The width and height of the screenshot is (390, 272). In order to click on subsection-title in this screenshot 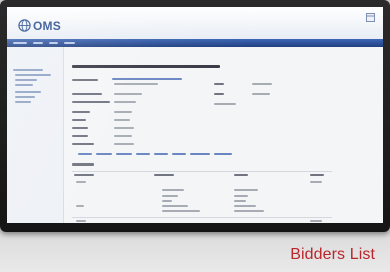, I will do `click(83, 164)`.